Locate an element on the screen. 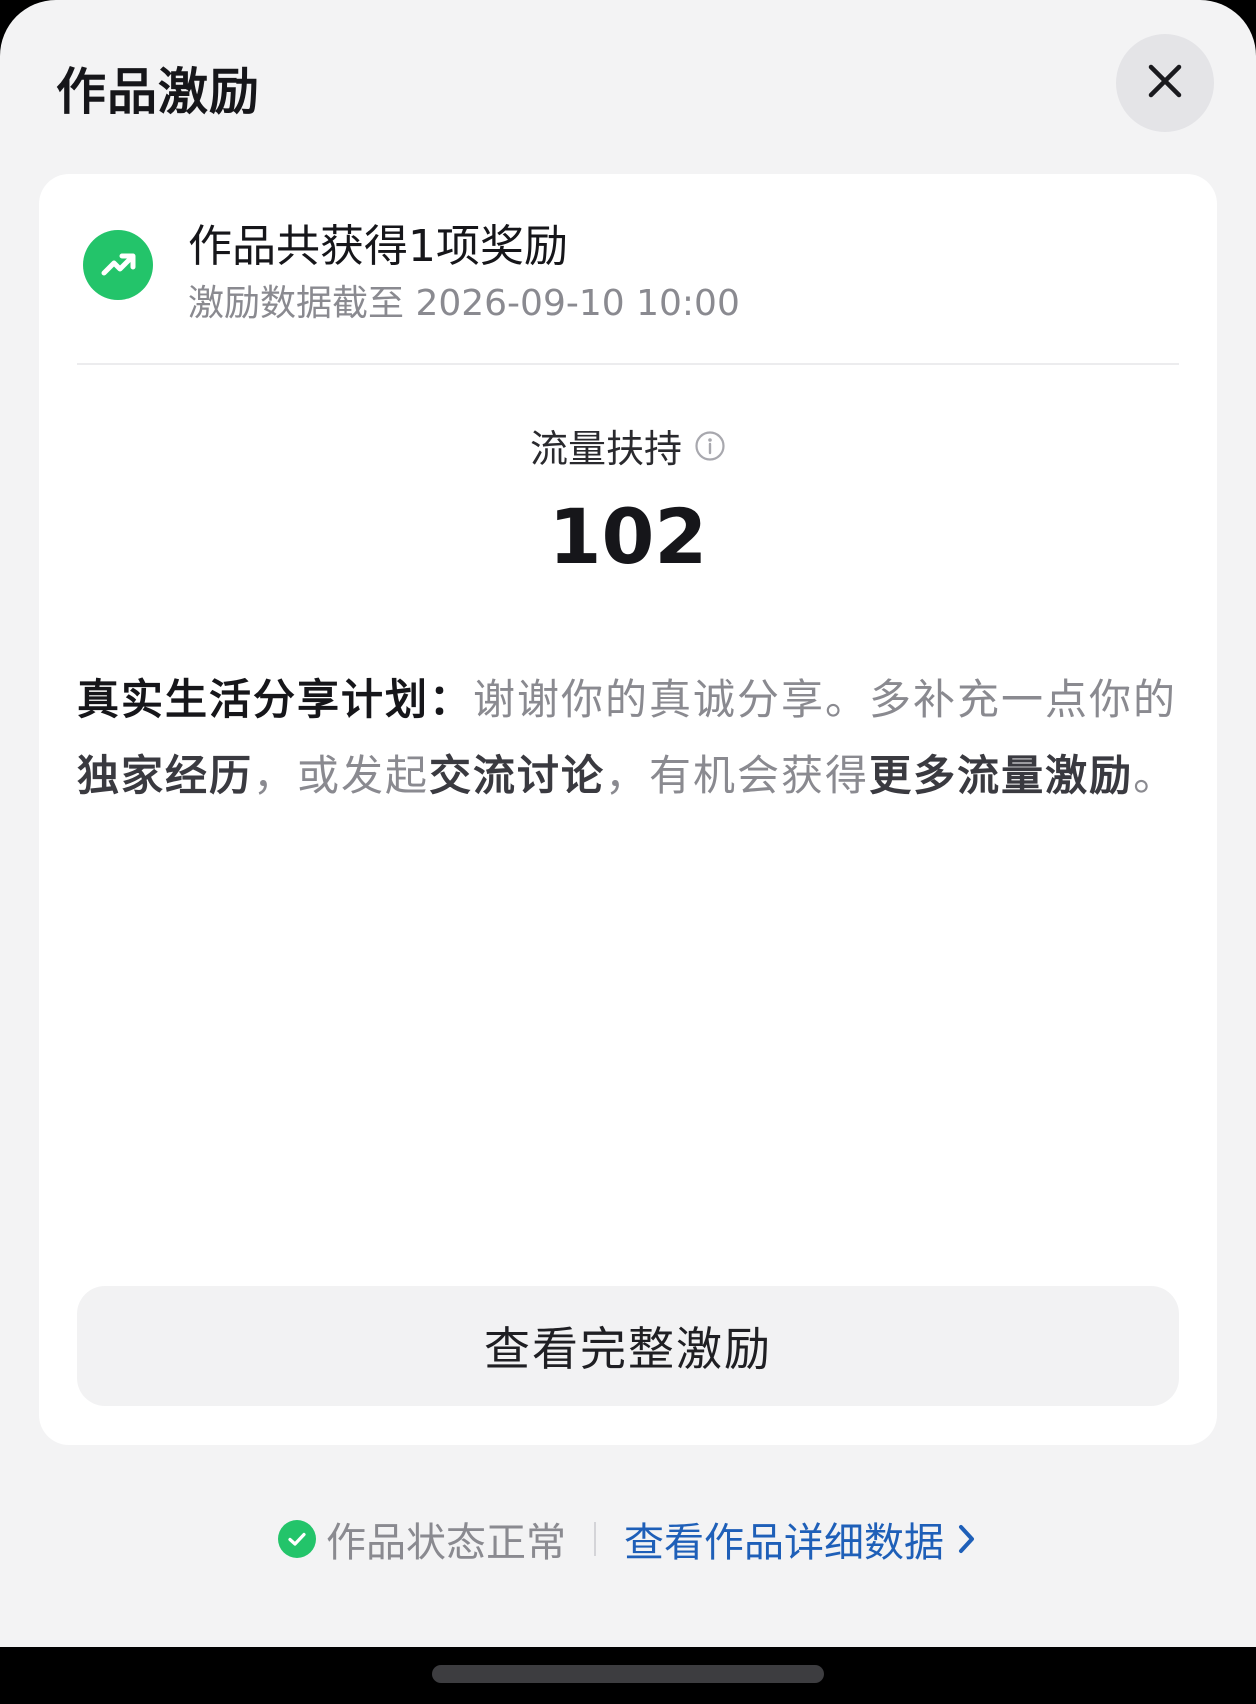  description-highlight: 交流讨论 is located at coordinates (517, 775).